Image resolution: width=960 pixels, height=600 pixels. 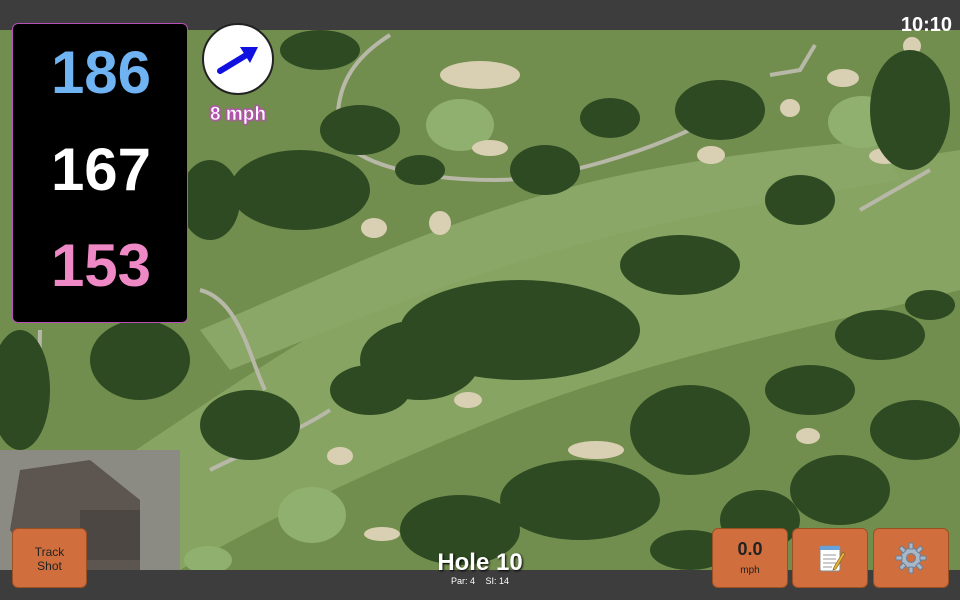 I want to click on hole-info: Par: 4 SI: 14, so click(x=480, y=581).